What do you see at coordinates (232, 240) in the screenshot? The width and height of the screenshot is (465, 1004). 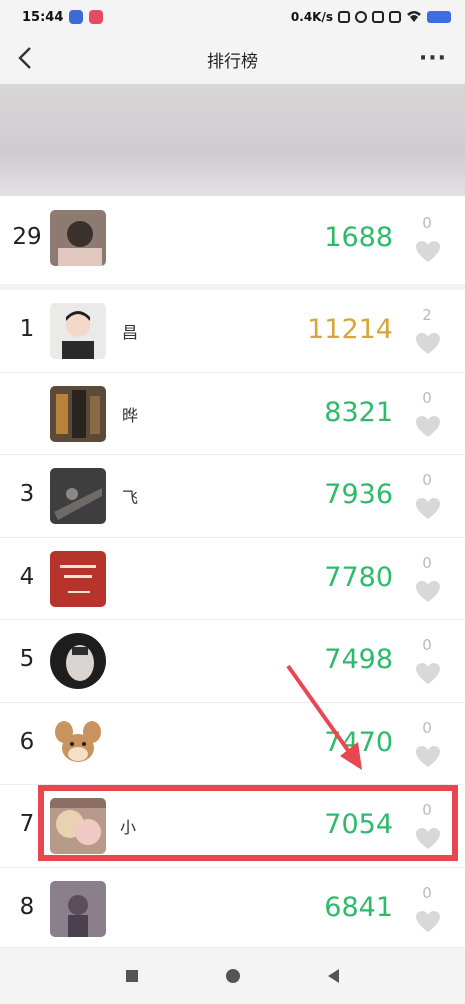 I see `my-rank-card: 29 1688 0` at bounding box center [232, 240].